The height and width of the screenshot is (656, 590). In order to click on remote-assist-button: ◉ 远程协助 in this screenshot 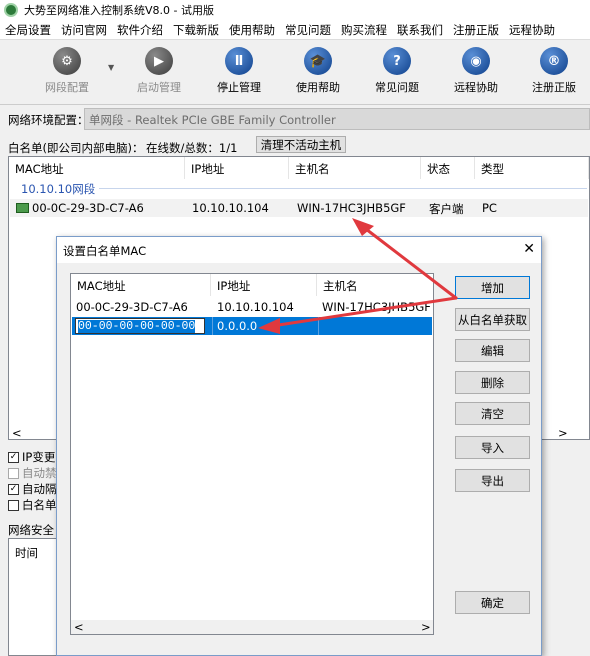, I will do `click(476, 71)`.